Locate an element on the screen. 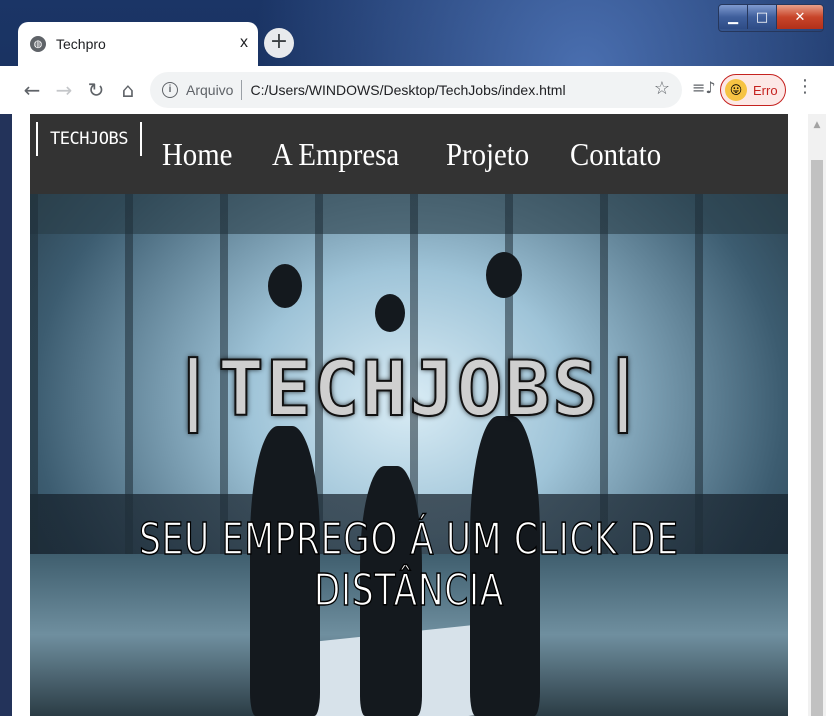  nav-links: Home A Empresa Projeto Contato is located at coordinates (416, 154).